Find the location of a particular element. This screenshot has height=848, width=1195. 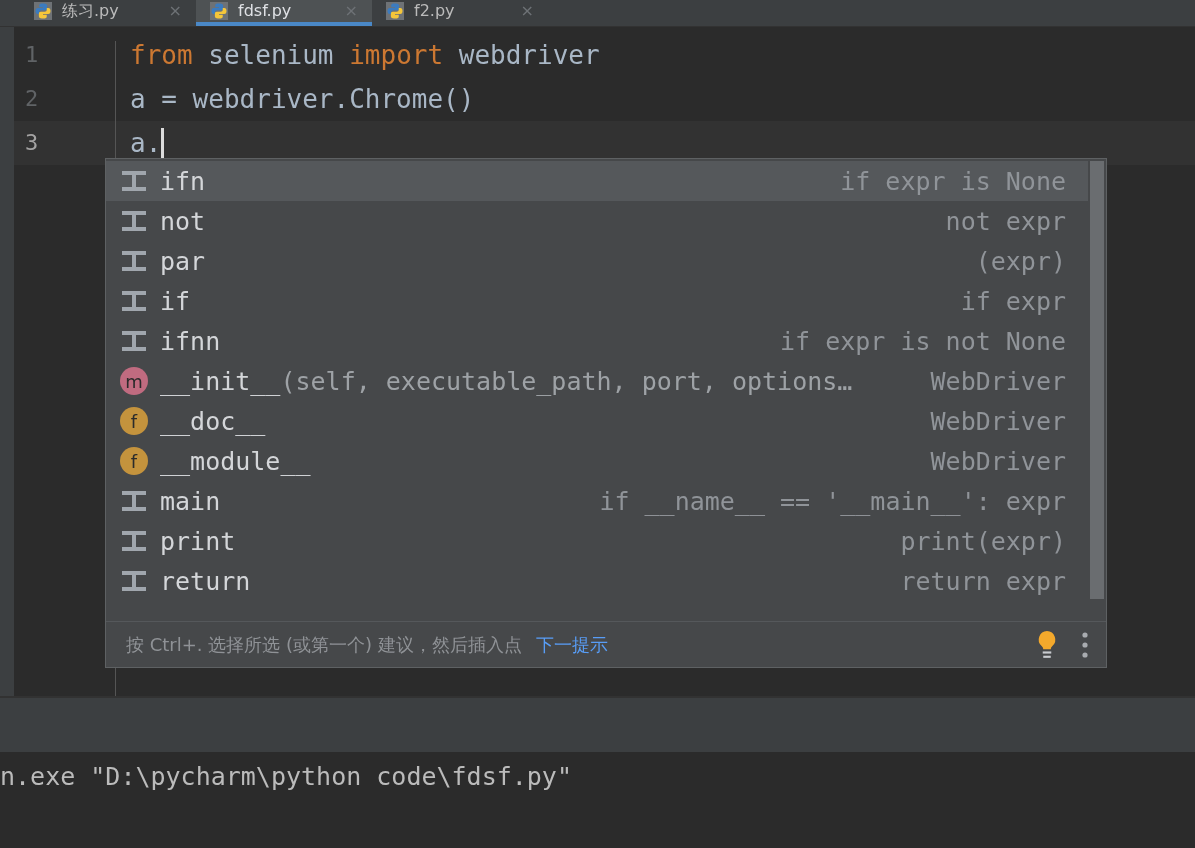

editor-tab: f2.py × is located at coordinates (460, 13).